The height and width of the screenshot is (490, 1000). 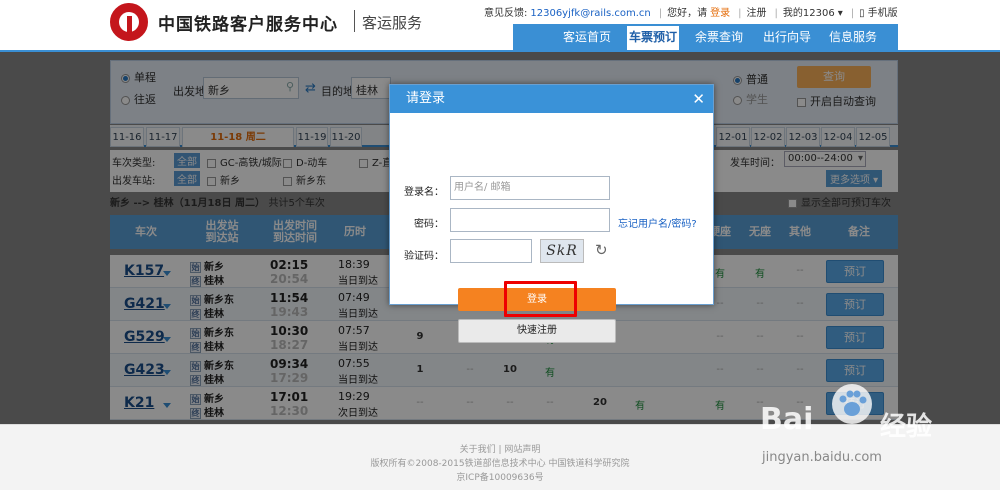 What do you see at coordinates (429, 224) in the screenshot?
I see `password-label: 密码：` at bounding box center [429, 224].